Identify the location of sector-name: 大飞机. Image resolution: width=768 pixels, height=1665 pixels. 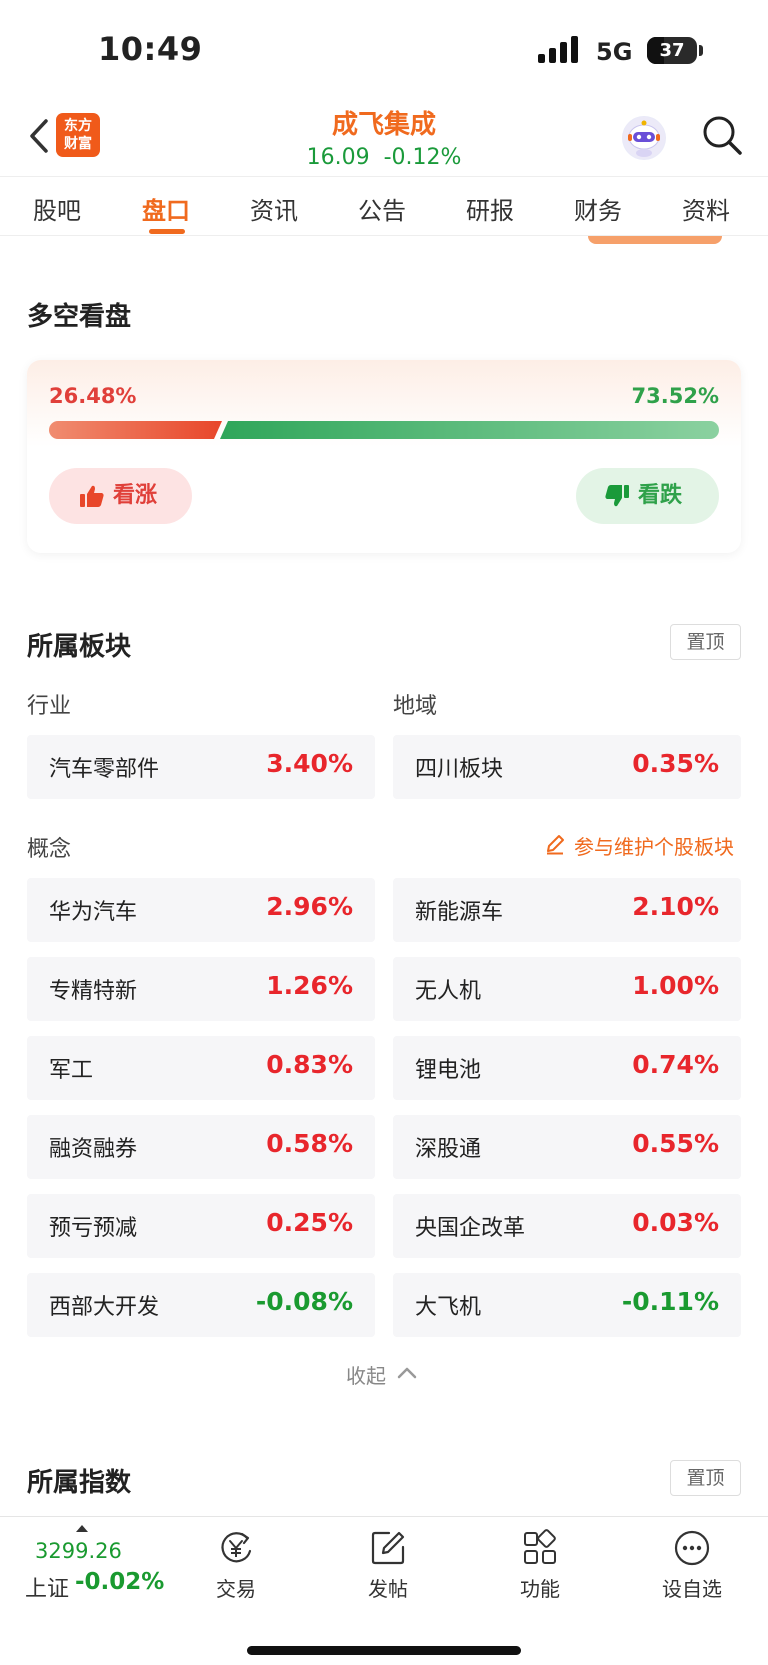
(448, 1307).